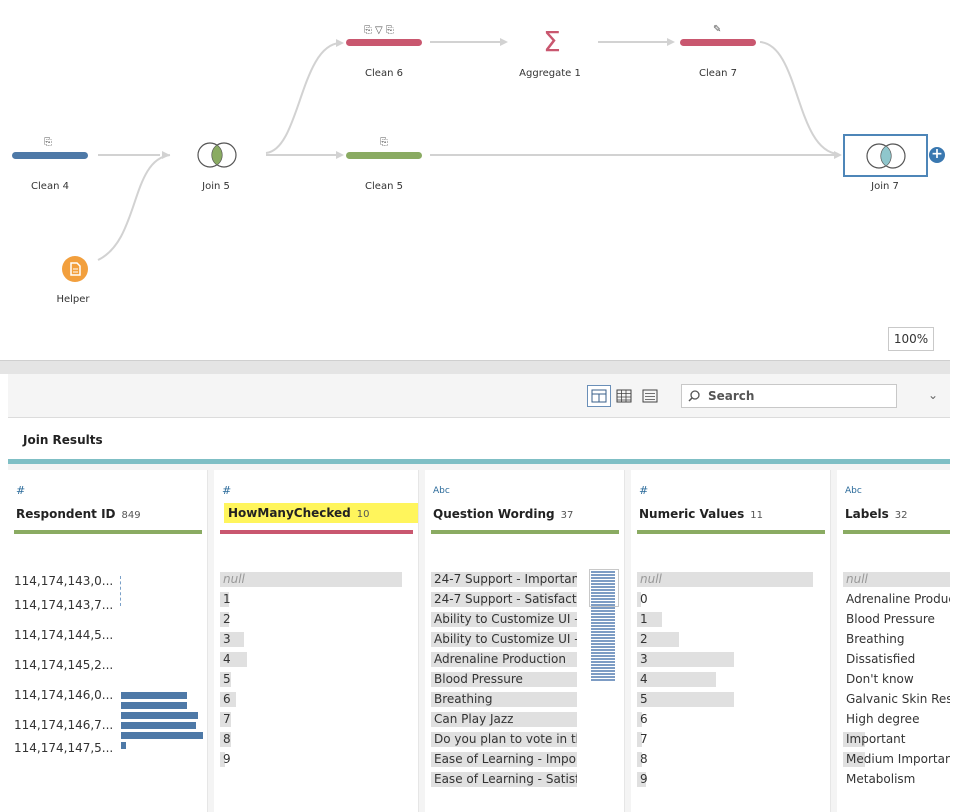 The image size is (967, 812). I want to click on chevron-down-icon: ⌄, so click(933, 395).